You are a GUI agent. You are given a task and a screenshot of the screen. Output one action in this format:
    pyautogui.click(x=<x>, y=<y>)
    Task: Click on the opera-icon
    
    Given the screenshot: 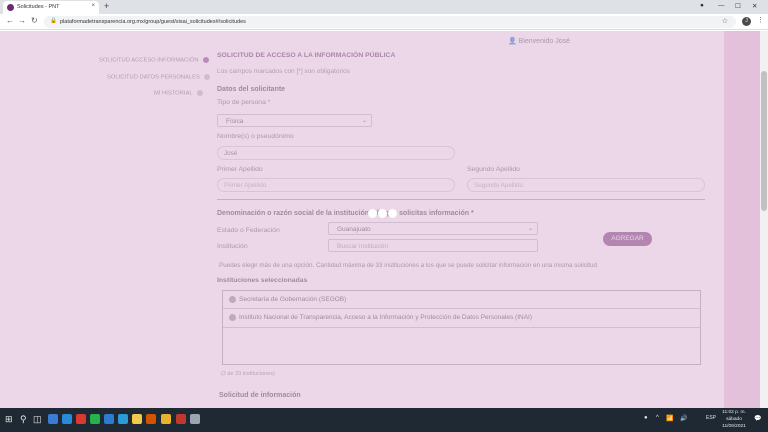 What is the action you would take?
    pyautogui.click(x=81, y=419)
    